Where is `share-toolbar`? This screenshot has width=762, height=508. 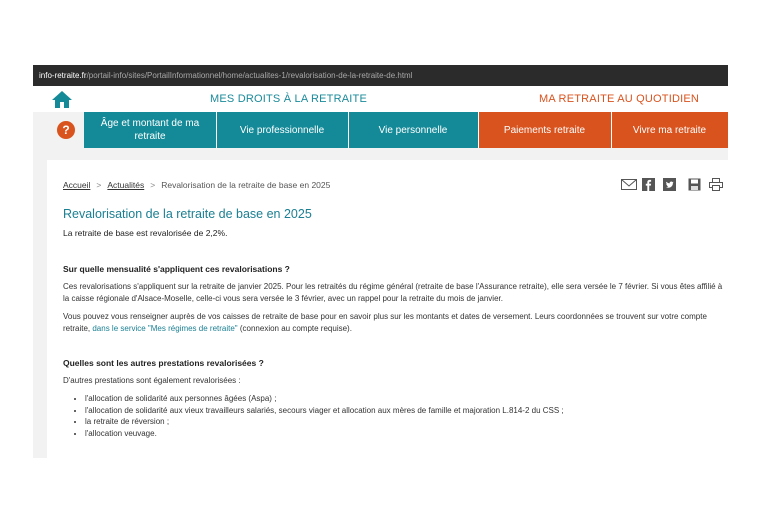 share-toolbar is located at coordinates (675, 184).